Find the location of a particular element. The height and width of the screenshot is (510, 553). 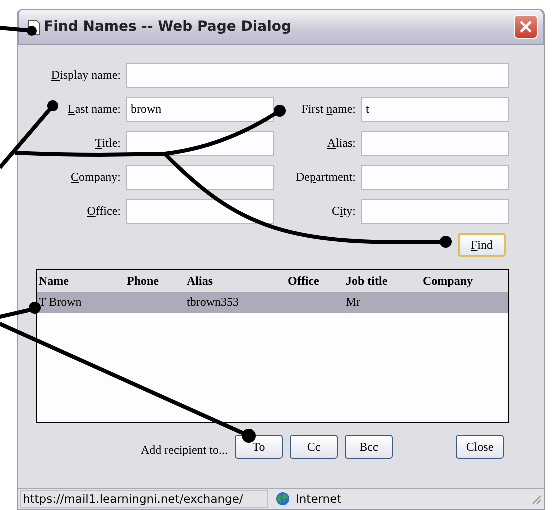

security-zone: Internet is located at coordinates (319, 499).